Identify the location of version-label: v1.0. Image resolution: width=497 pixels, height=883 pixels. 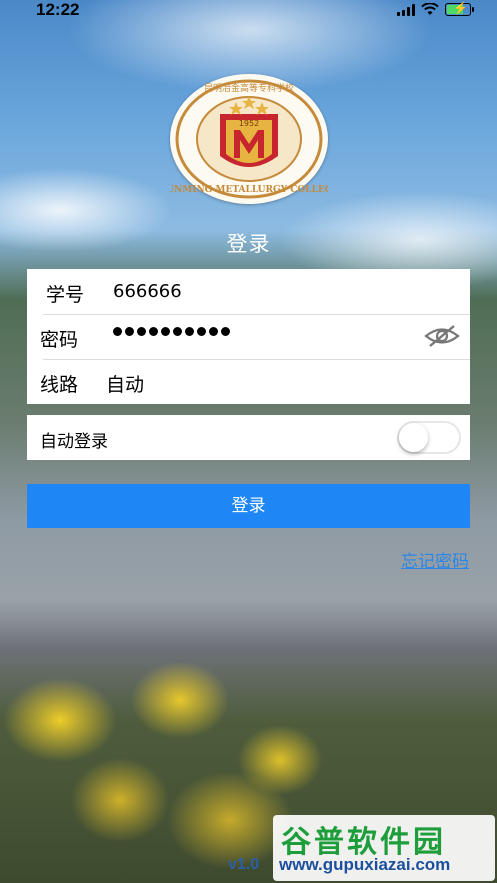
(244, 864).